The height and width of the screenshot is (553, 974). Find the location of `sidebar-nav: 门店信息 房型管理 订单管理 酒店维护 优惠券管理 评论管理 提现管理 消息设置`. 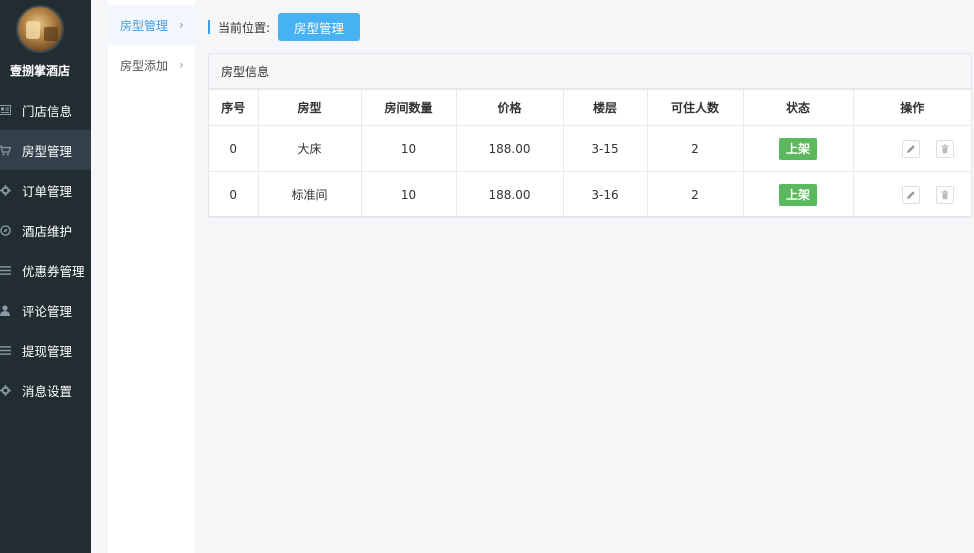

sidebar-nav: 门店信息 房型管理 订单管理 酒店维护 优惠券管理 评论管理 提现管理 消息设置 is located at coordinates (45, 250).